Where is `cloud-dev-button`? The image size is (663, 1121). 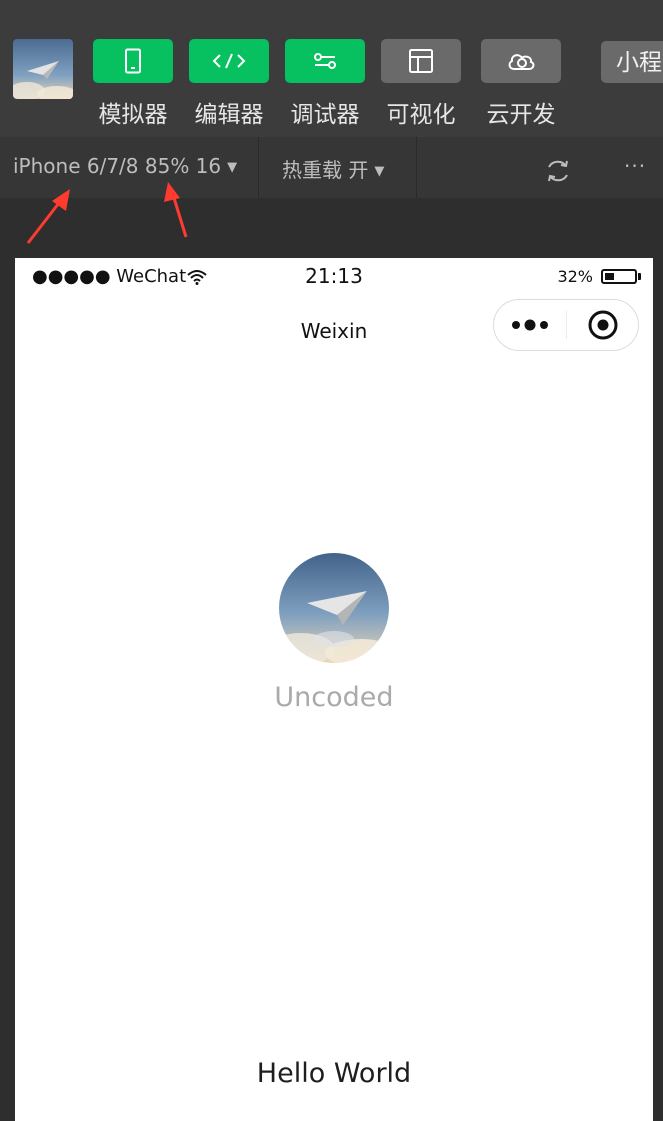 cloud-dev-button is located at coordinates (521, 61).